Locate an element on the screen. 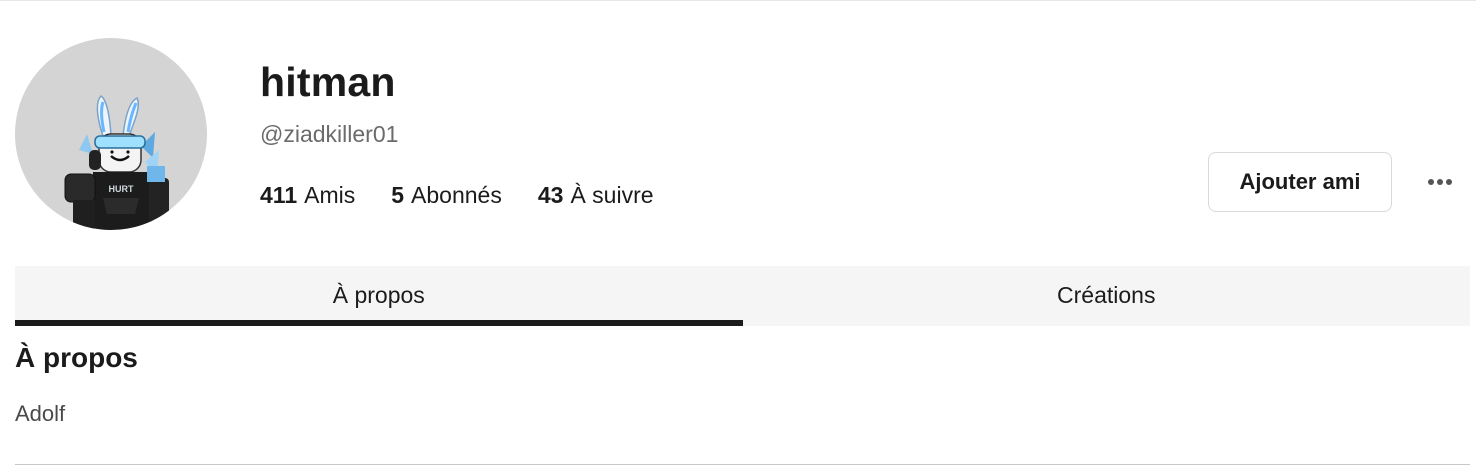 The height and width of the screenshot is (474, 1476). top-border is located at coordinates (738, 0).